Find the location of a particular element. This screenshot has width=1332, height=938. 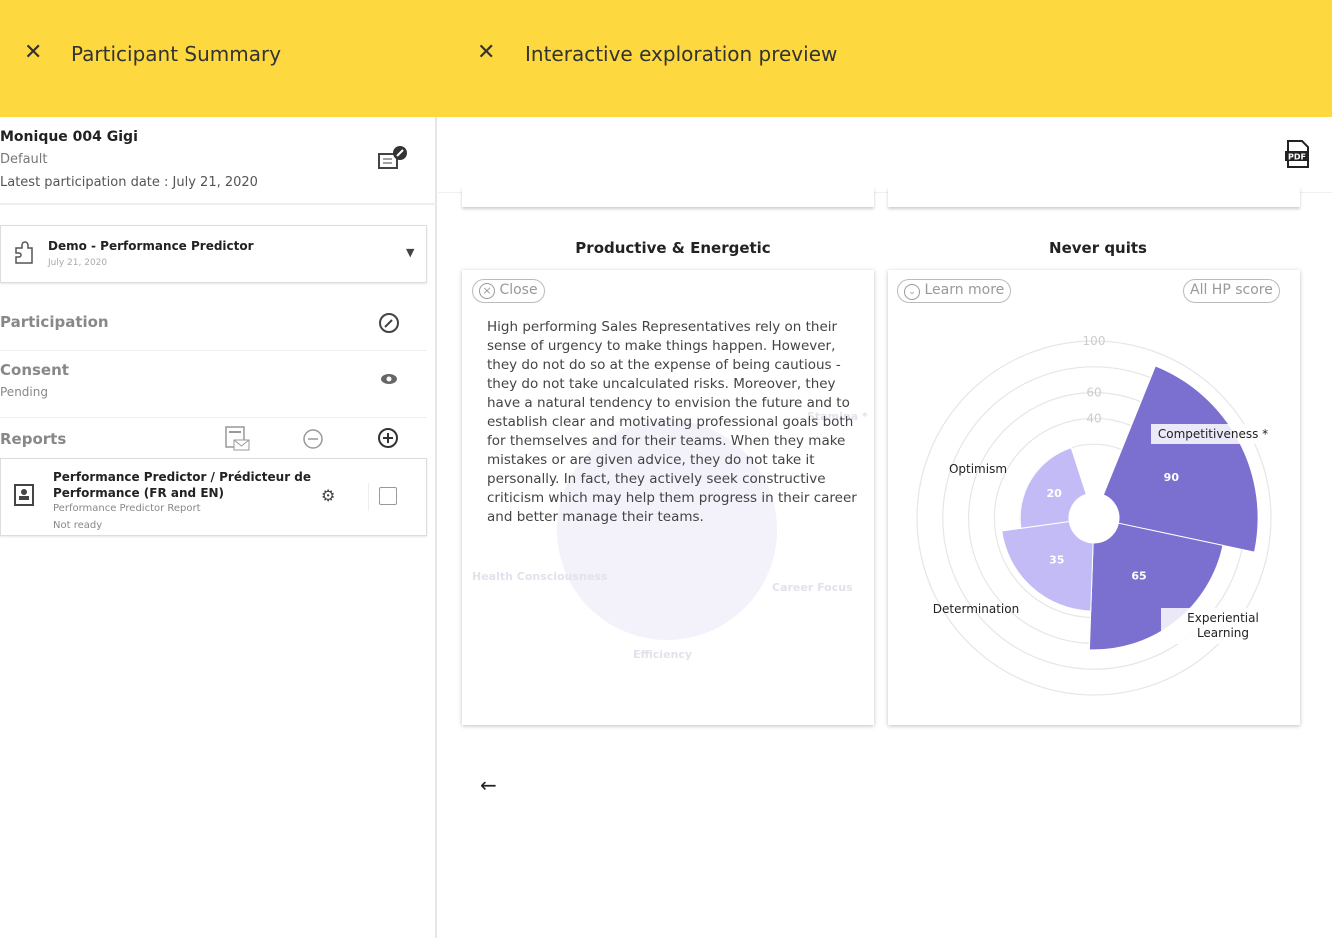

back-arrow-icon: ← is located at coordinates (488, 785).